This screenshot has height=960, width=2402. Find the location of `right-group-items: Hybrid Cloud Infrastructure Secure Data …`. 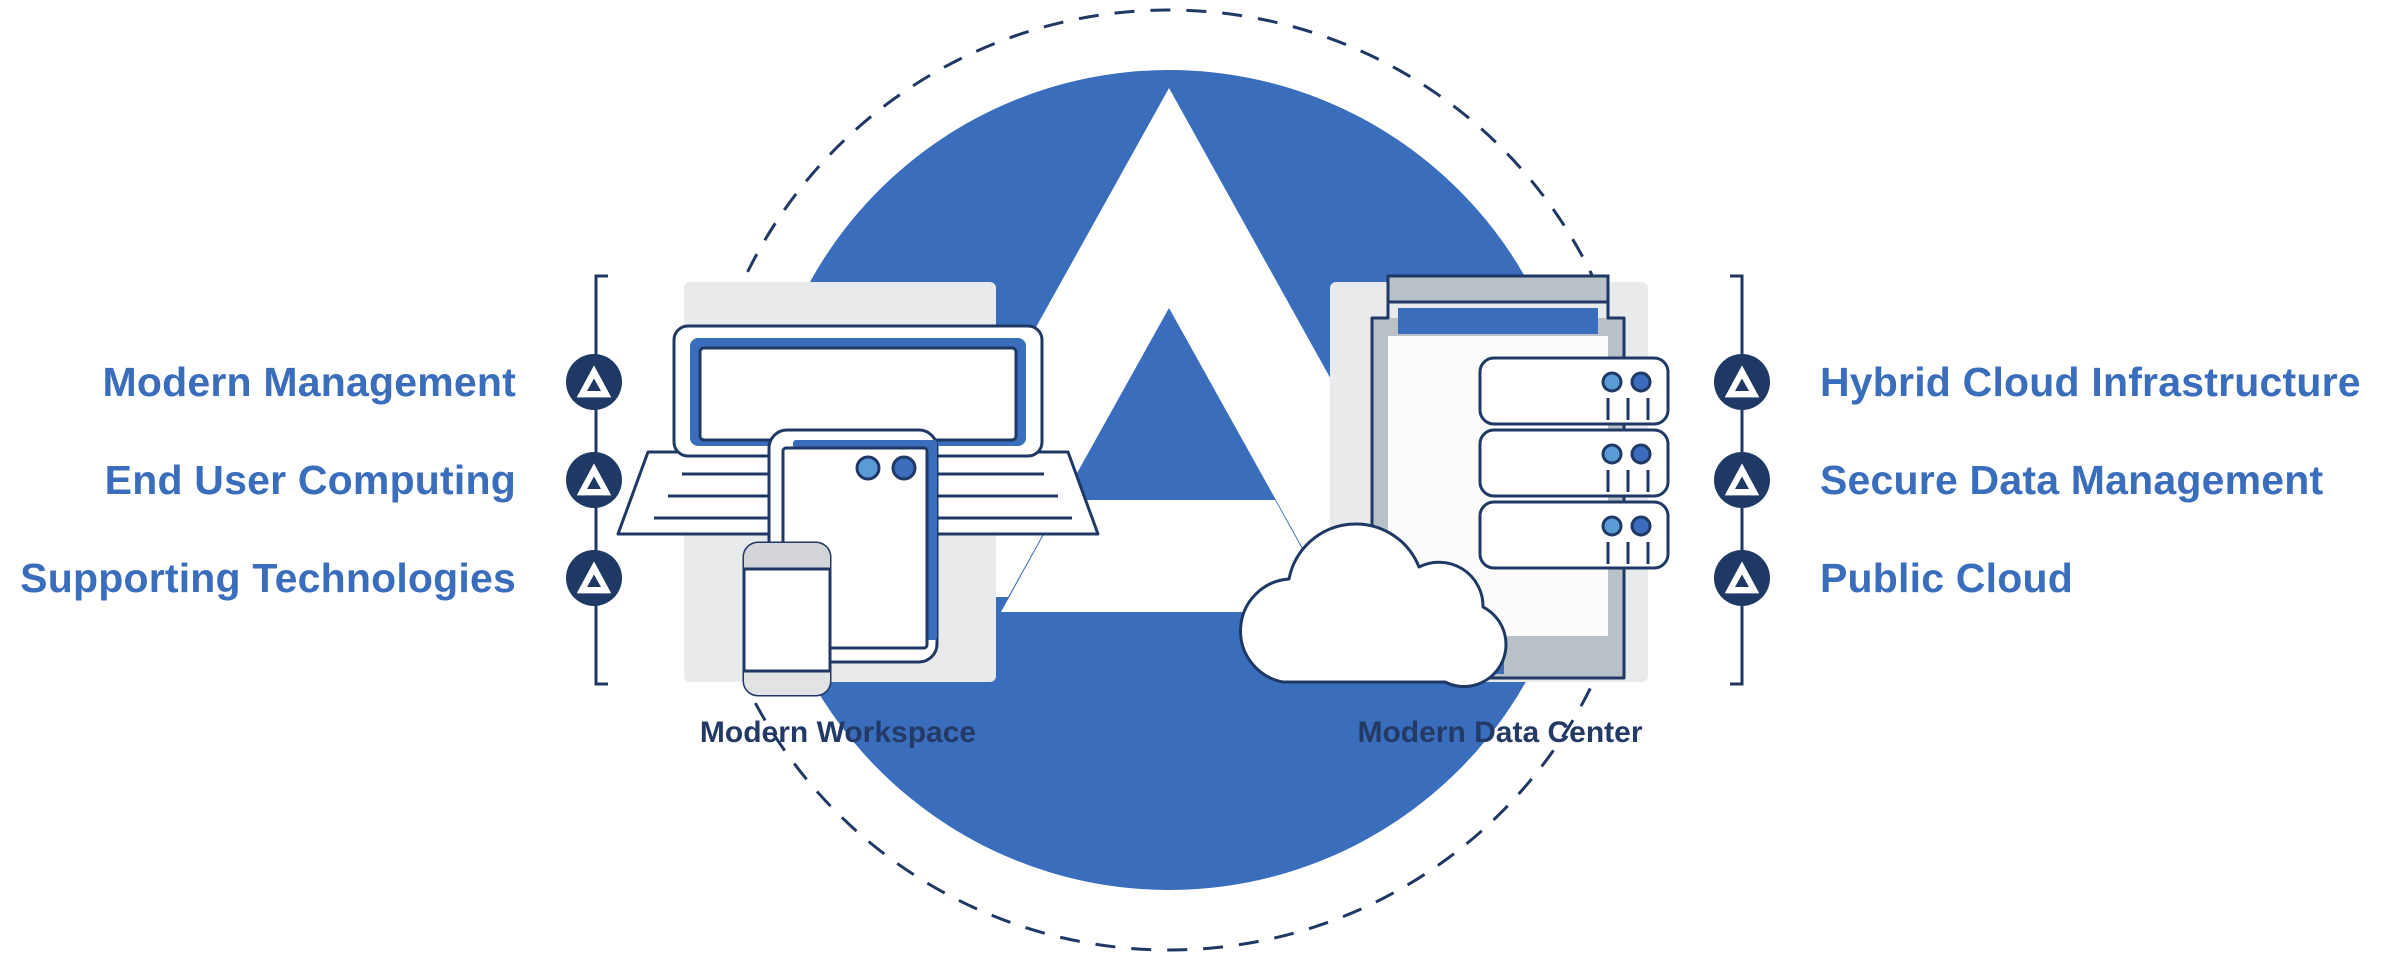

right-group-items: Hybrid Cloud Infrastructure Secure Data … is located at coordinates (2037, 480).